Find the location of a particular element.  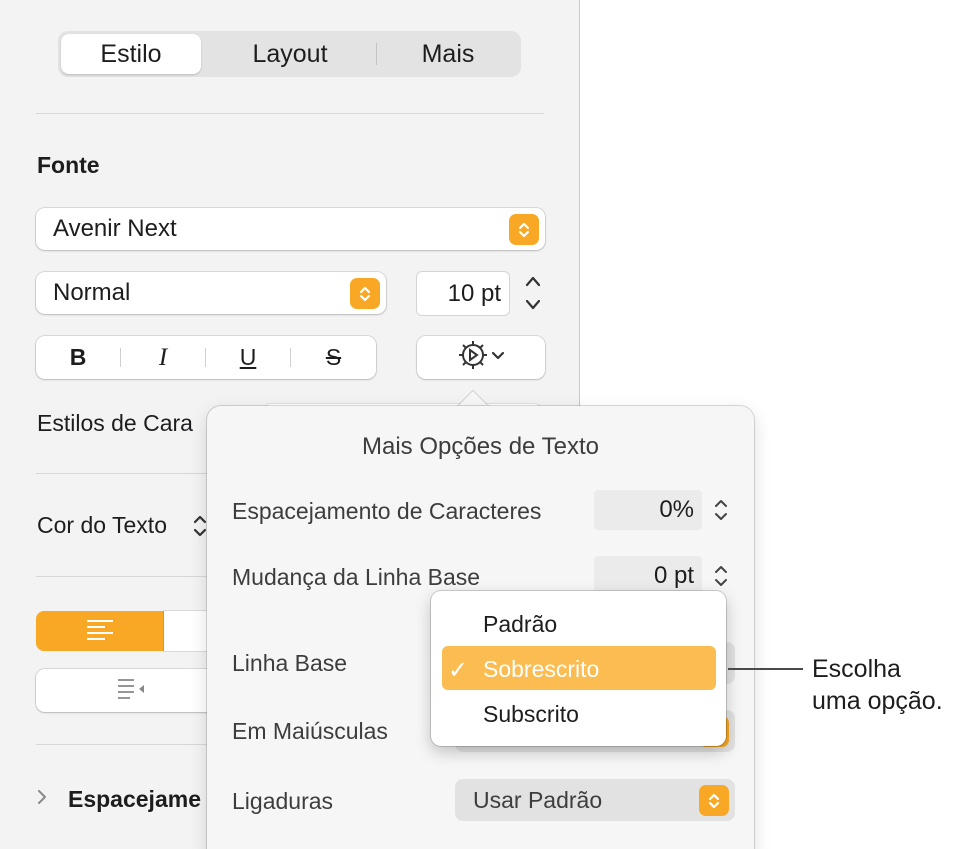

text-color-label: Cor do Texto is located at coordinates (102, 525).